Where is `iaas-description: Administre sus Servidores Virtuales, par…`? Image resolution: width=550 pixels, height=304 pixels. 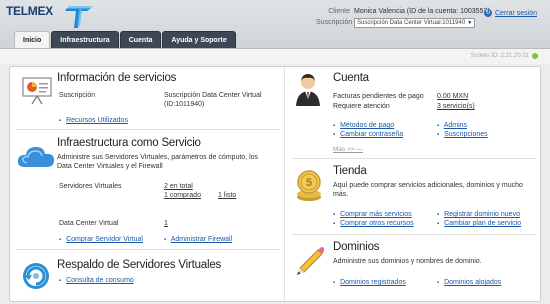
iaas-description: Administre sus Servidores Virtuales, par… is located at coordinates (158, 162).